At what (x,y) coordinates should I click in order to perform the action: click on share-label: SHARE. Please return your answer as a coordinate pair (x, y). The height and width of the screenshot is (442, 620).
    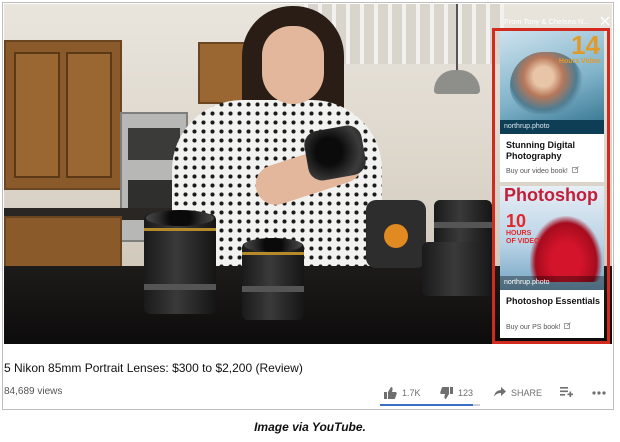
    Looking at the image, I should click on (527, 393).